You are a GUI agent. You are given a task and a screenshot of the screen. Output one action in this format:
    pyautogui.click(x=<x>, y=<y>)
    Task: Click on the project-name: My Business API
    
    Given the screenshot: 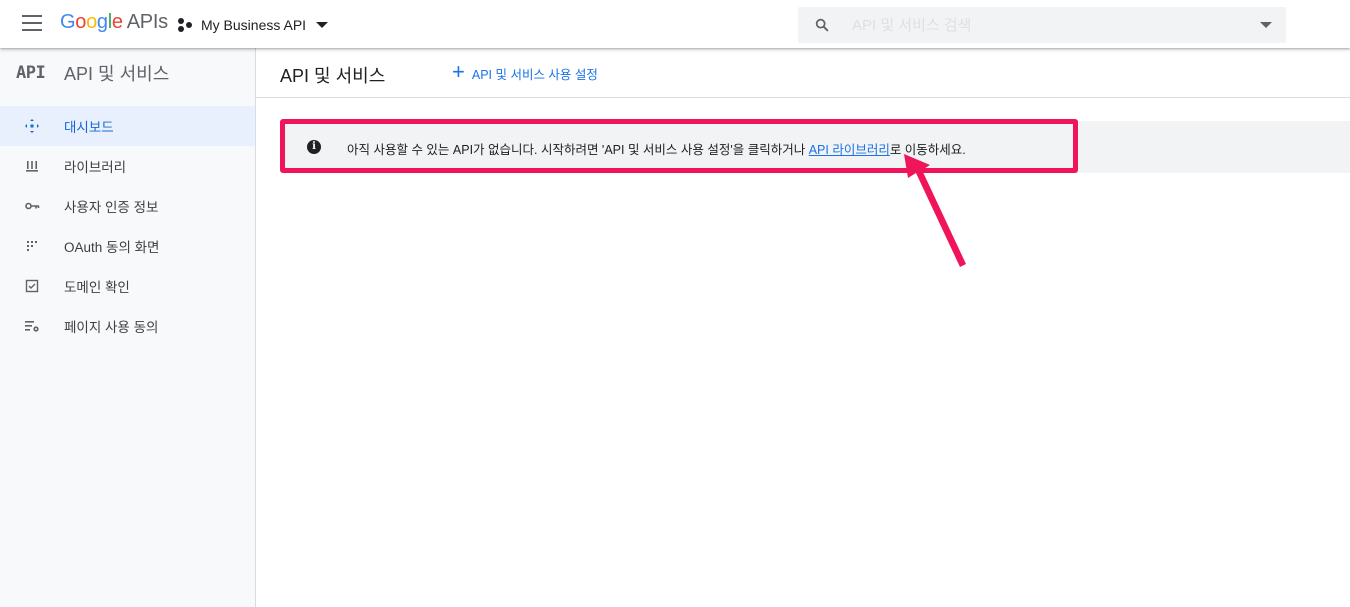 What is the action you would take?
    pyautogui.click(x=254, y=25)
    